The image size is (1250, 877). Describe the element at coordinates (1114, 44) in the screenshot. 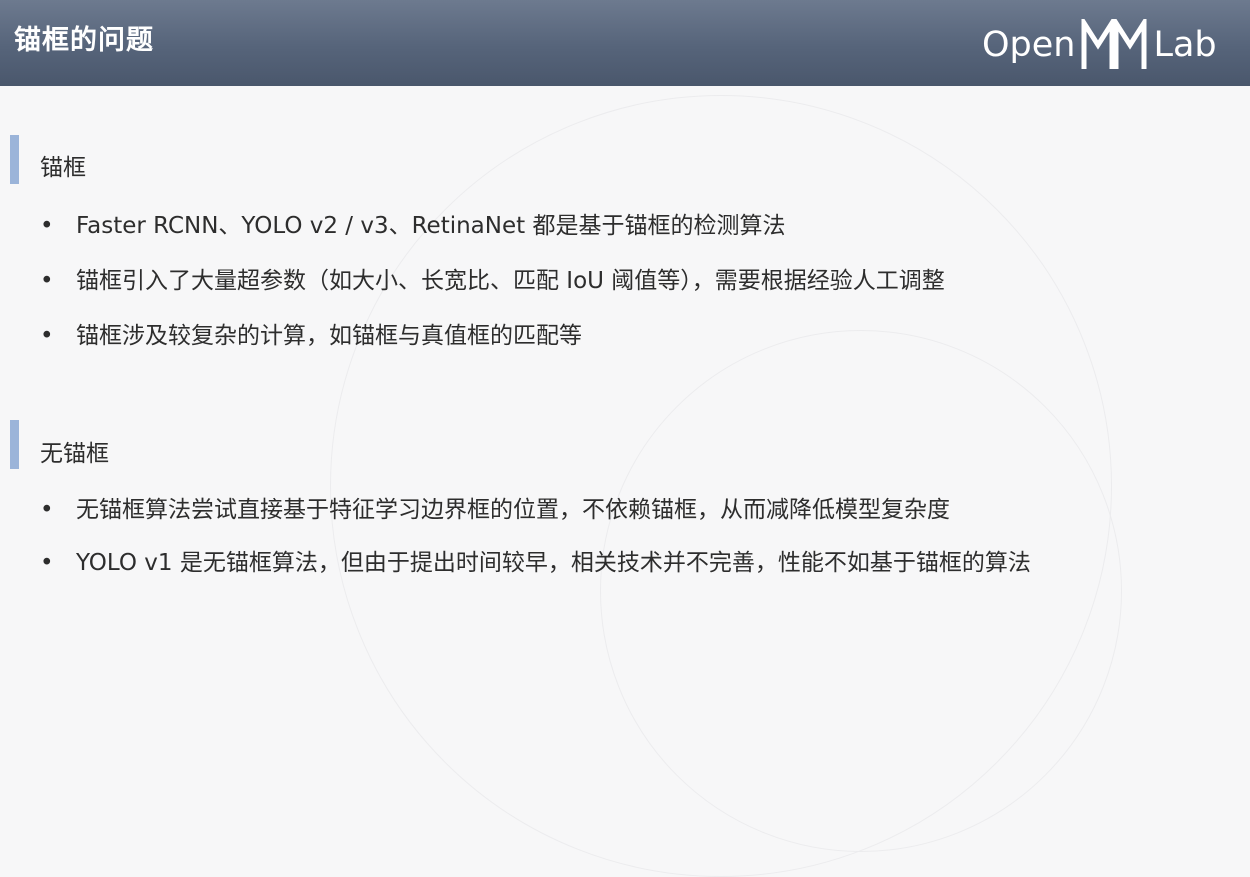

I see `mm-logo-icon` at that location.